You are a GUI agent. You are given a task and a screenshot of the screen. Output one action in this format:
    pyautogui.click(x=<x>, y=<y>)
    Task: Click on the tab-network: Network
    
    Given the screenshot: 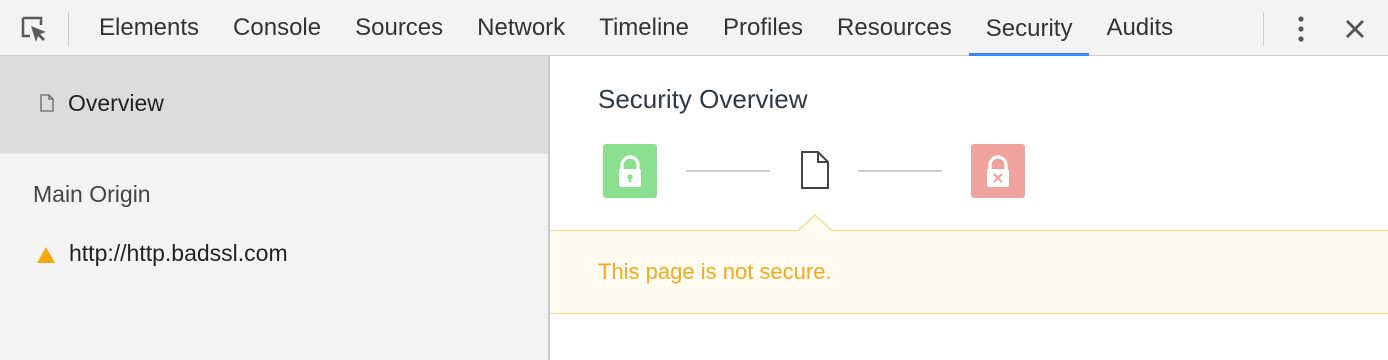 What is the action you would take?
    pyautogui.click(x=521, y=28)
    